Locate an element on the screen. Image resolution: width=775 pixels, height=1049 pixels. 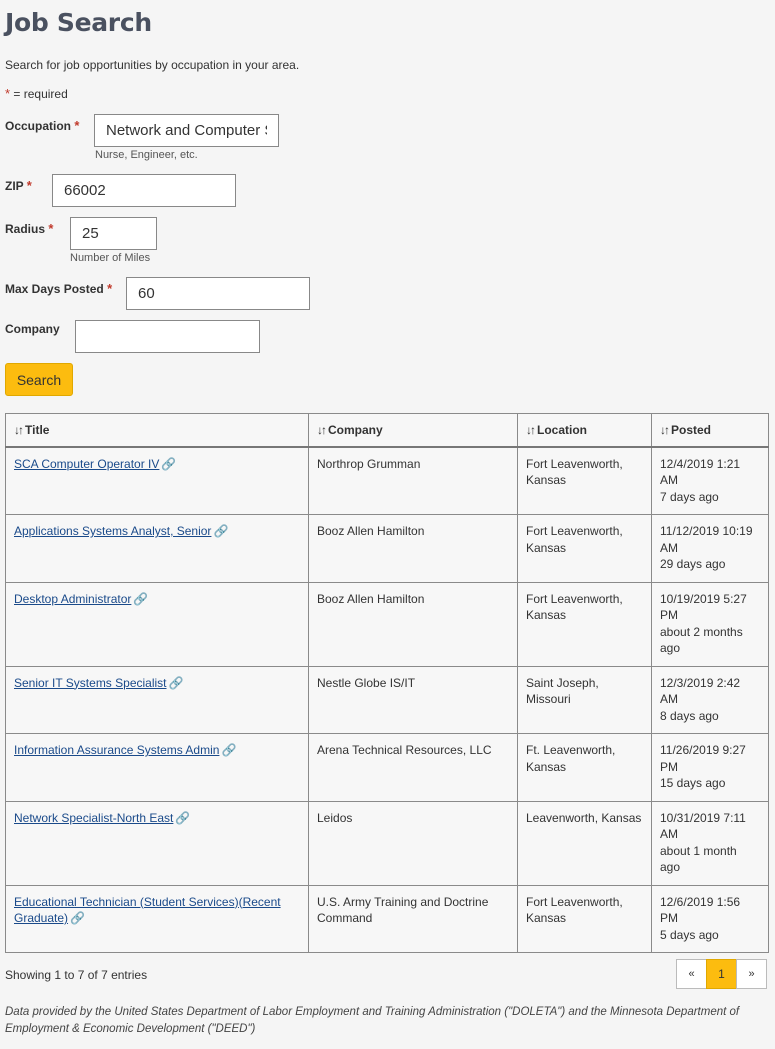
cell-posted: 12/6/2019 1:56 PM 5 days ago is located at coordinates (710, 918).